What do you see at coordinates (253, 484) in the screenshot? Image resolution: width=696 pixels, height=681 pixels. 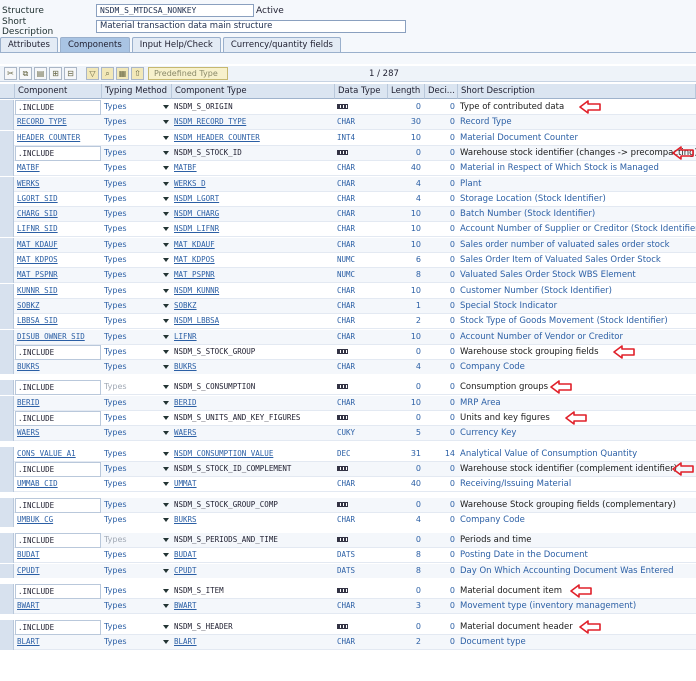 I see `component-type-cell: UMMAT` at bounding box center [253, 484].